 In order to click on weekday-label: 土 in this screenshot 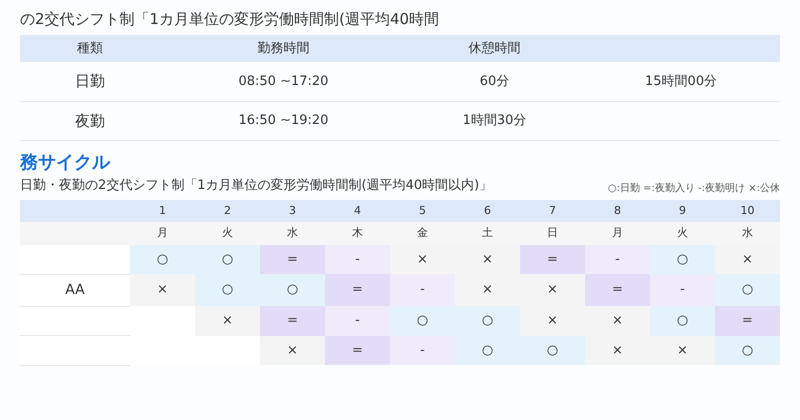, I will do `click(487, 232)`.